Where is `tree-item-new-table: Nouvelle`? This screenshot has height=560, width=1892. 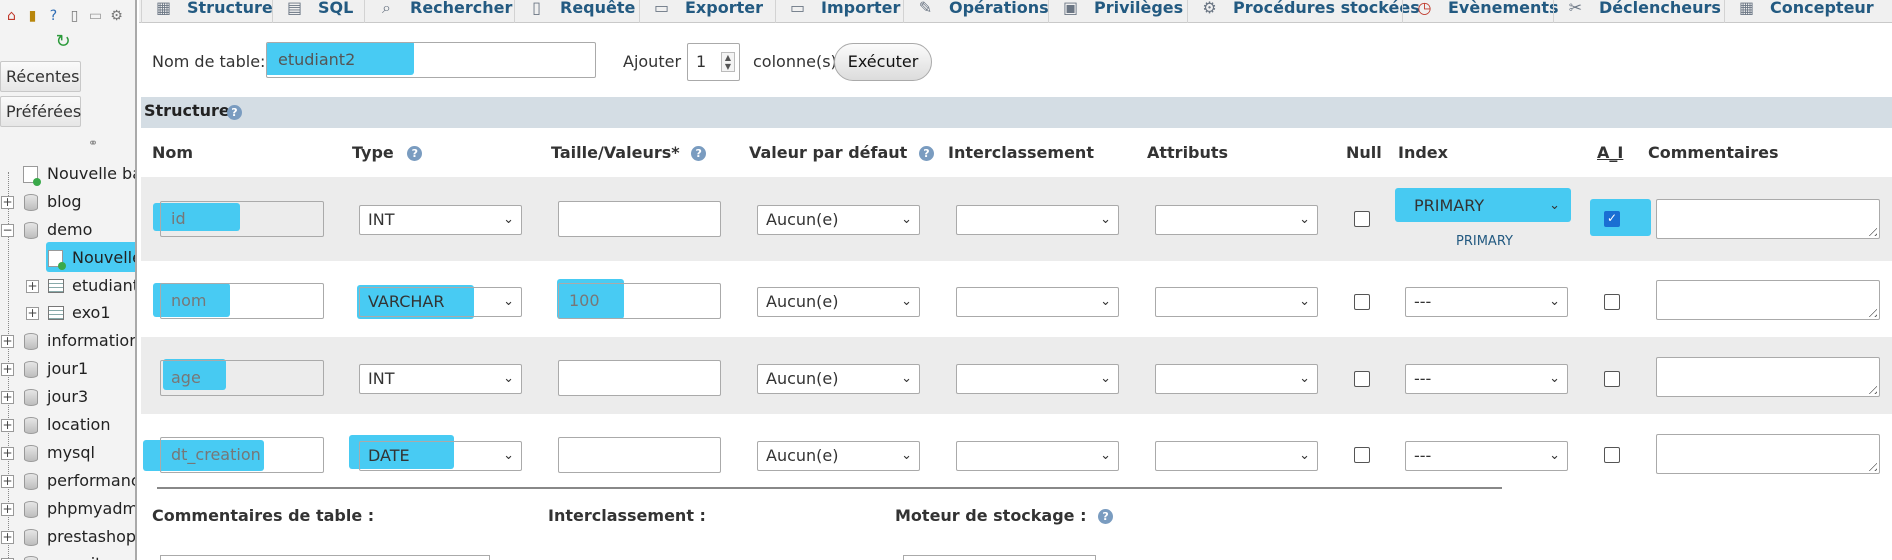 tree-item-new-table: Nouvelle is located at coordinates (67, 256).